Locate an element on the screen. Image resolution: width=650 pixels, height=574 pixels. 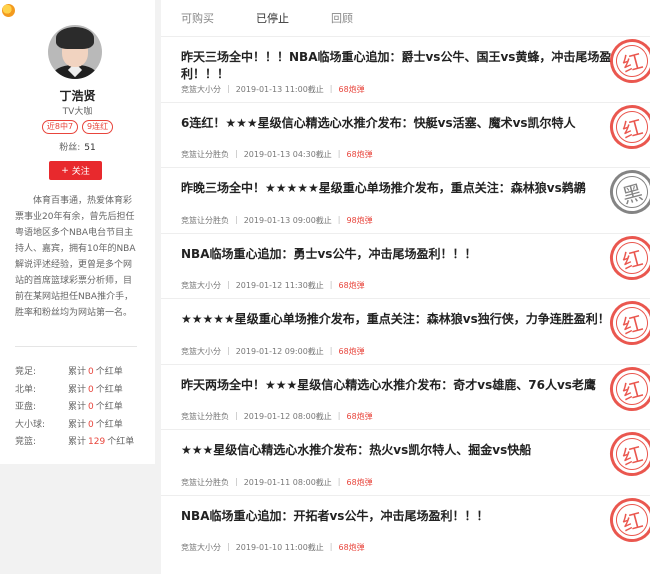
logo-icon is located at coordinates (8, 10).